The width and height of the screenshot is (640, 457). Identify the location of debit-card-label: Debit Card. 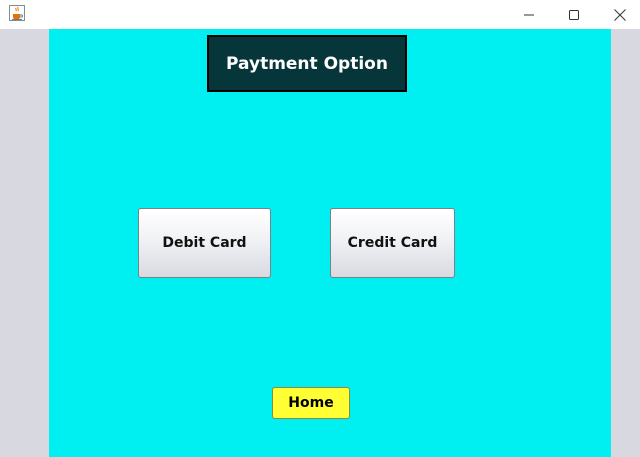
(204, 243).